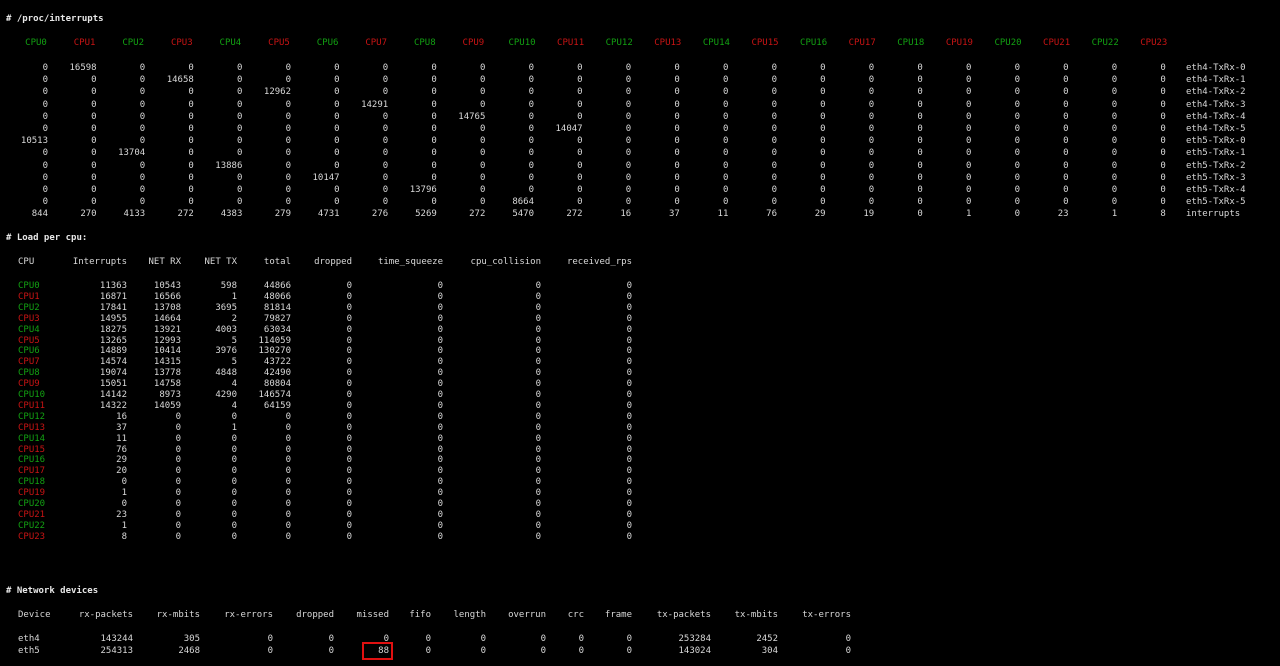 The height and width of the screenshot is (666, 1280). What do you see at coordinates (574, 214) in the screenshot?
I see `interrupt-count: 272` at bounding box center [574, 214].